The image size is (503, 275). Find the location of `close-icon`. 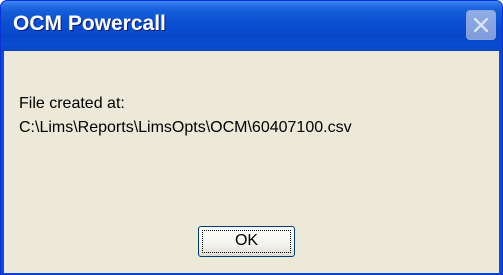

close-icon is located at coordinates (481, 25).